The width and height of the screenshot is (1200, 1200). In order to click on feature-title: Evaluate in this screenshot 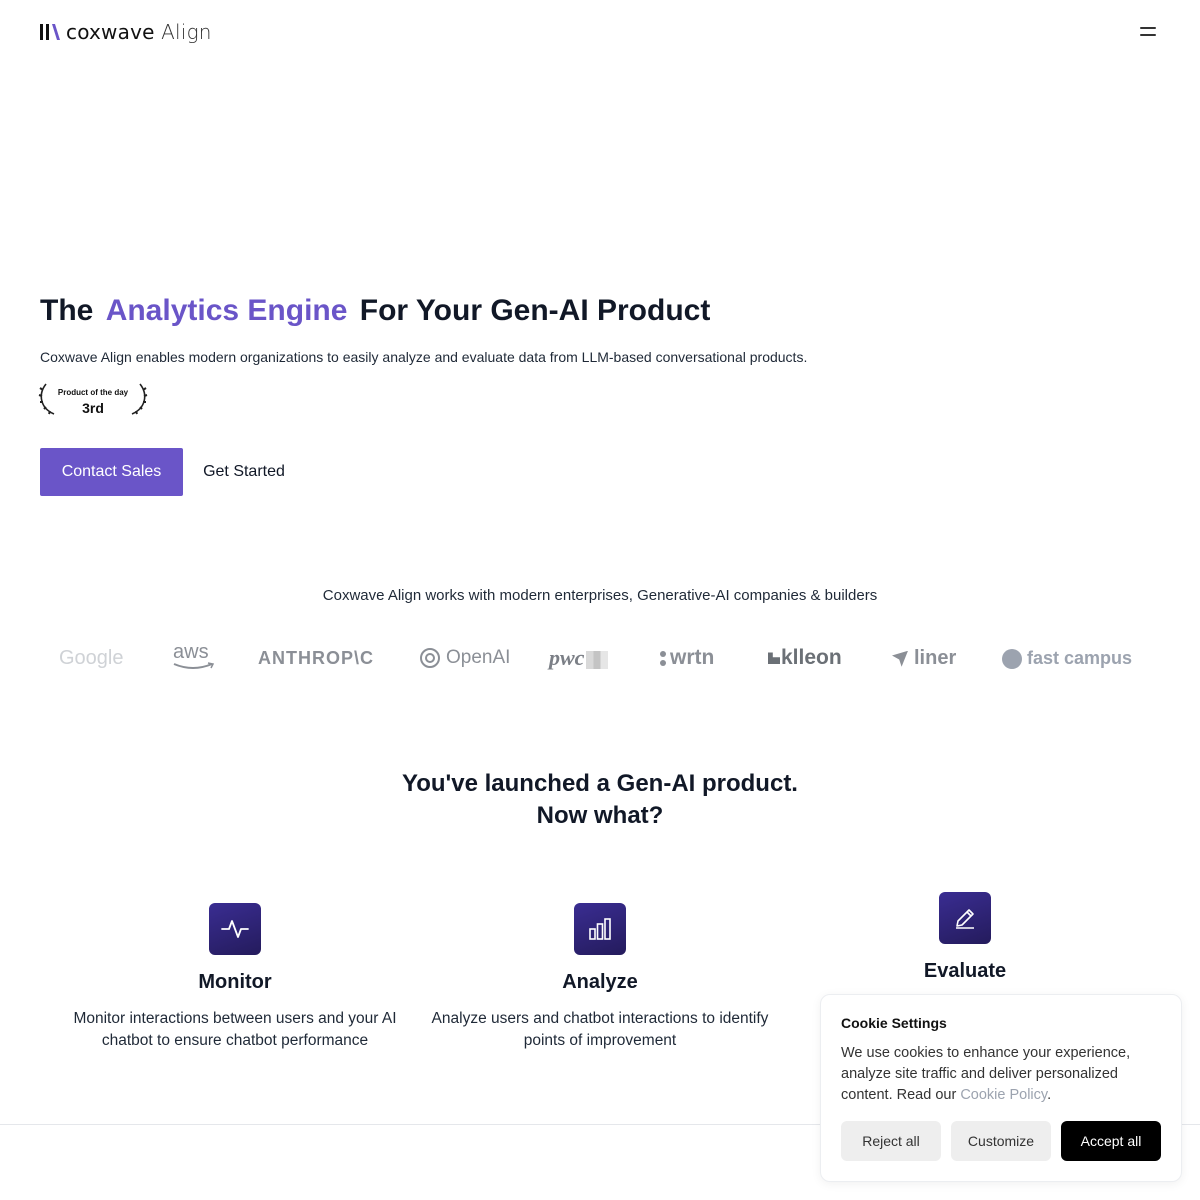, I will do `click(965, 971)`.